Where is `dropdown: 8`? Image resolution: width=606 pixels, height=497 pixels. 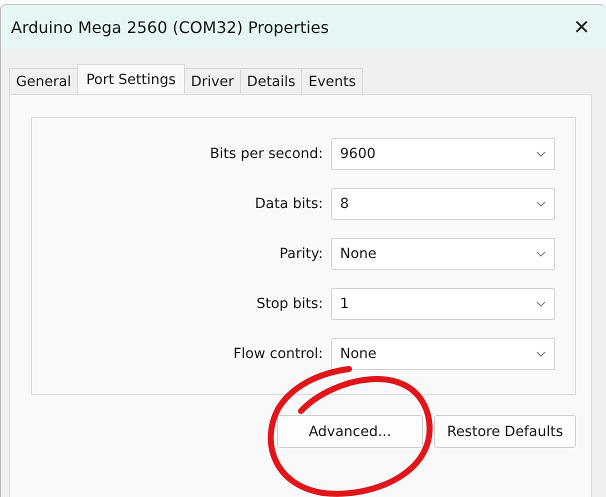 dropdown: 8 is located at coordinates (443, 204).